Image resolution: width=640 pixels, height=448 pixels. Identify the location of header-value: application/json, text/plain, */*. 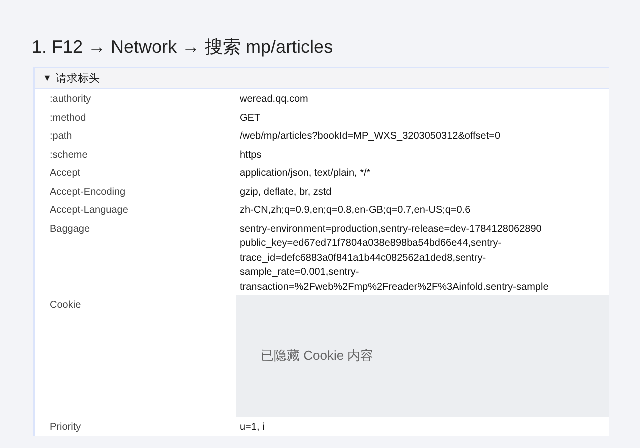
(306, 174).